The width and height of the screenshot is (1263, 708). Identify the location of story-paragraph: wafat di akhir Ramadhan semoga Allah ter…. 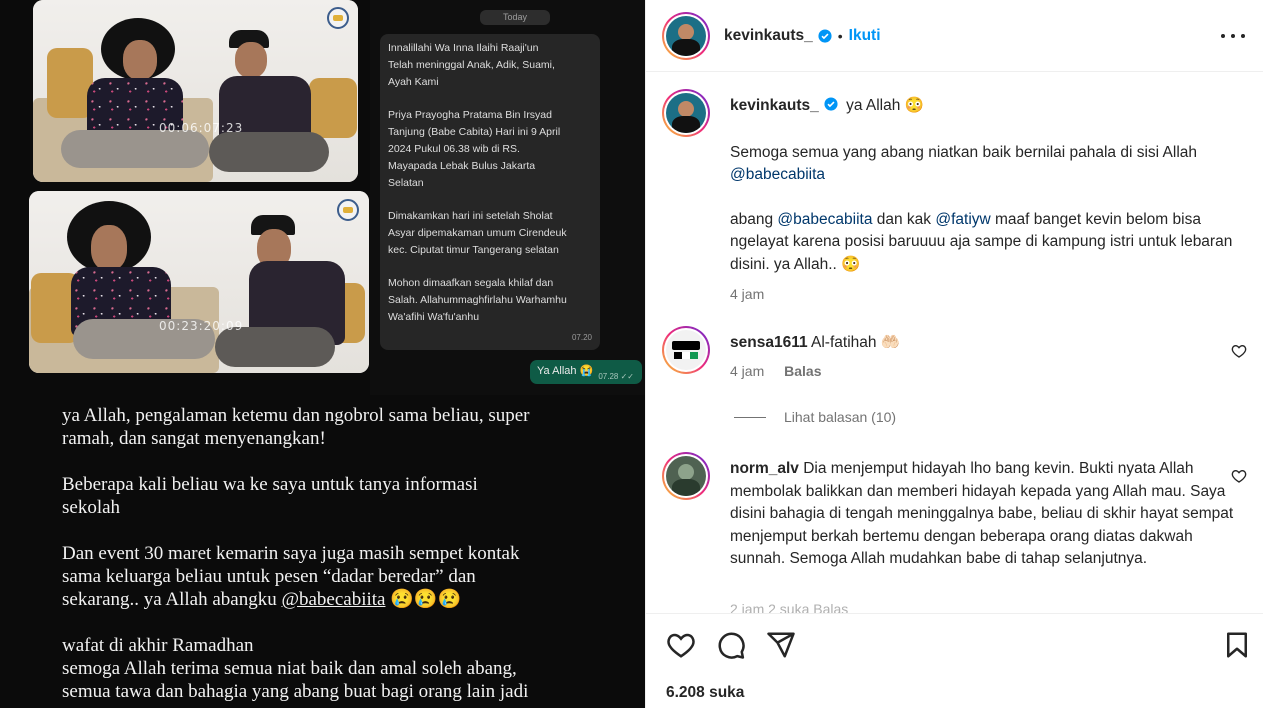
(295, 668).